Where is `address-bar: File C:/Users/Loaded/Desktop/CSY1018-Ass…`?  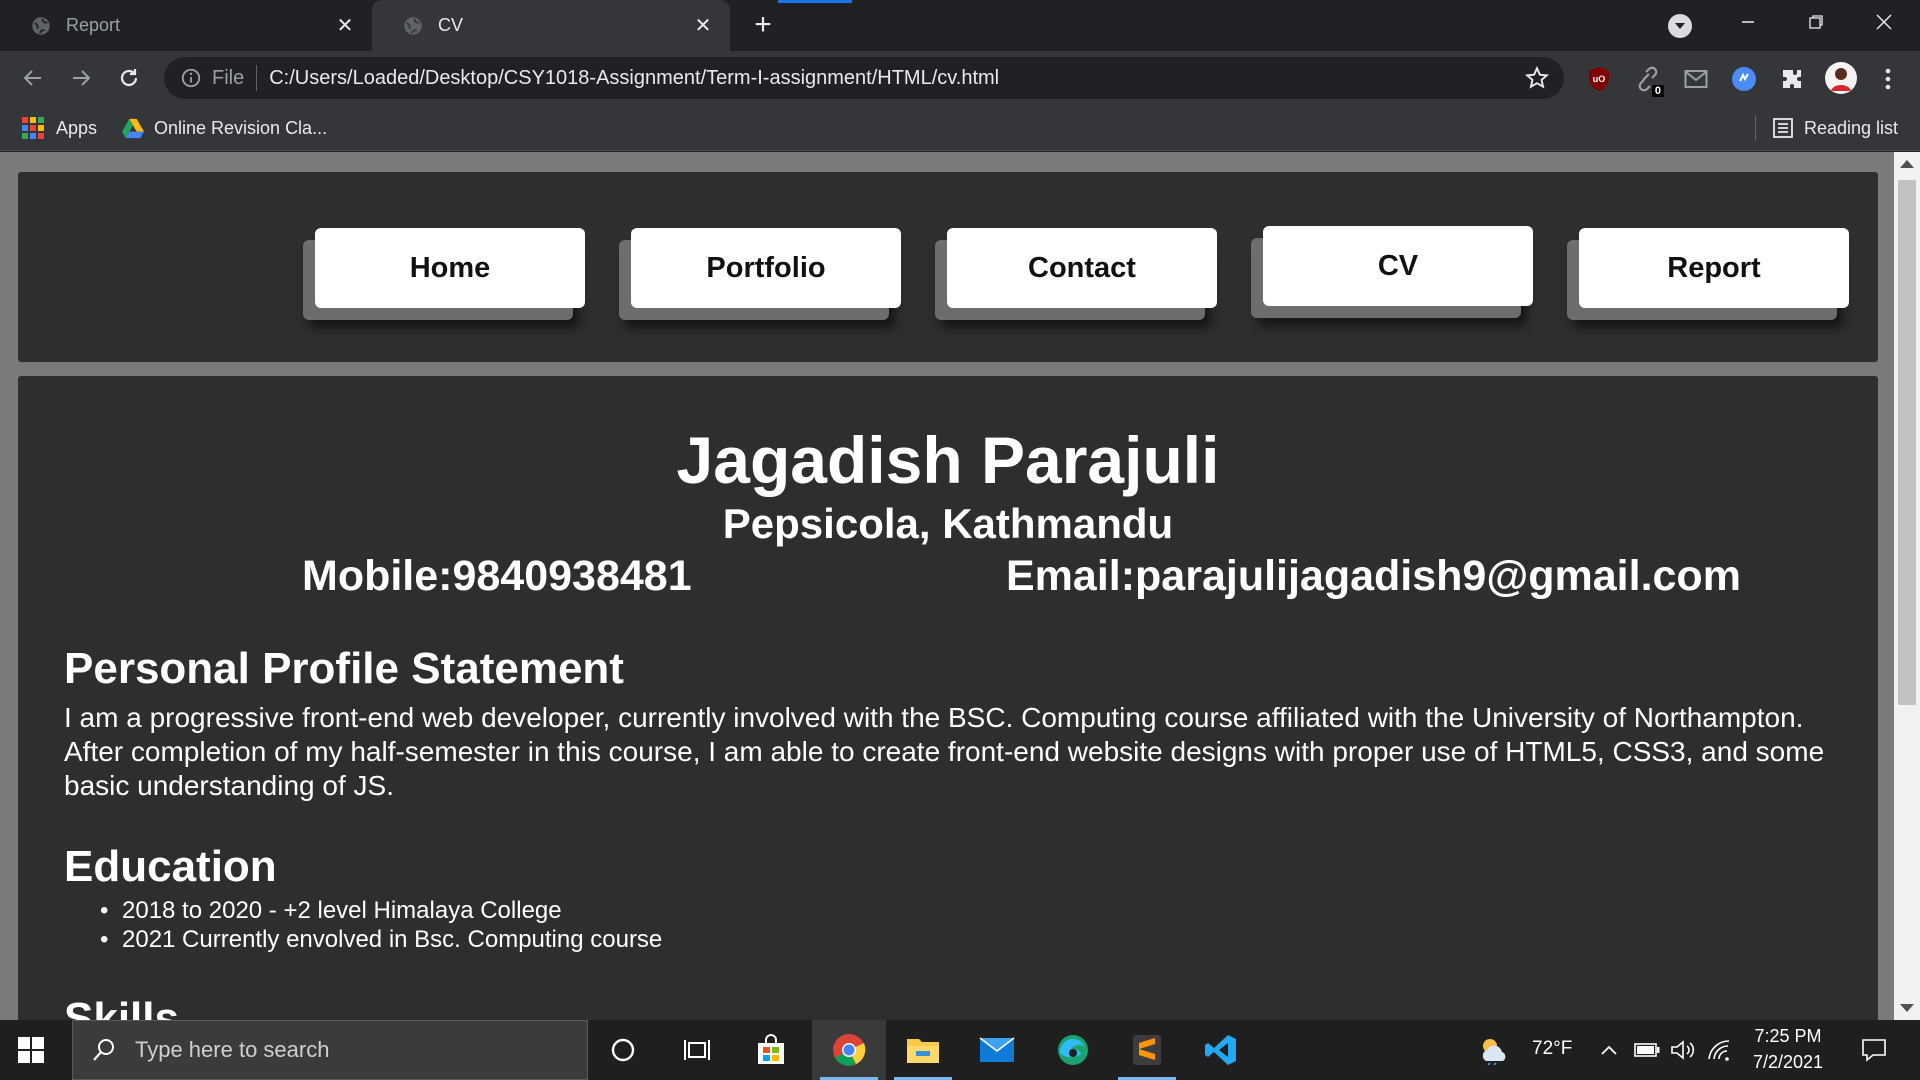 address-bar: File C:/Users/Loaded/Desktop/CSY1018-Ass… is located at coordinates (864, 78).